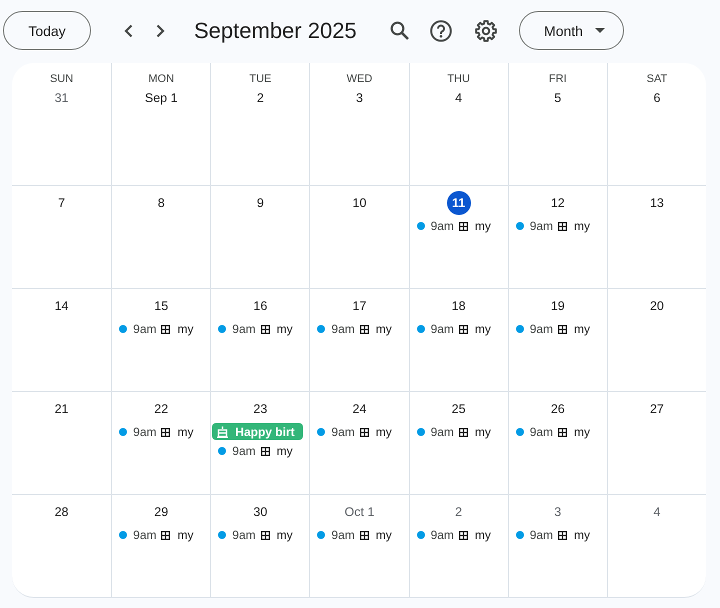 This screenshot has width=720, height=608. What do you see at coordinates (657, 203) in the screenshot?
I see `day-number: 13` at bounding box center [657, 203].